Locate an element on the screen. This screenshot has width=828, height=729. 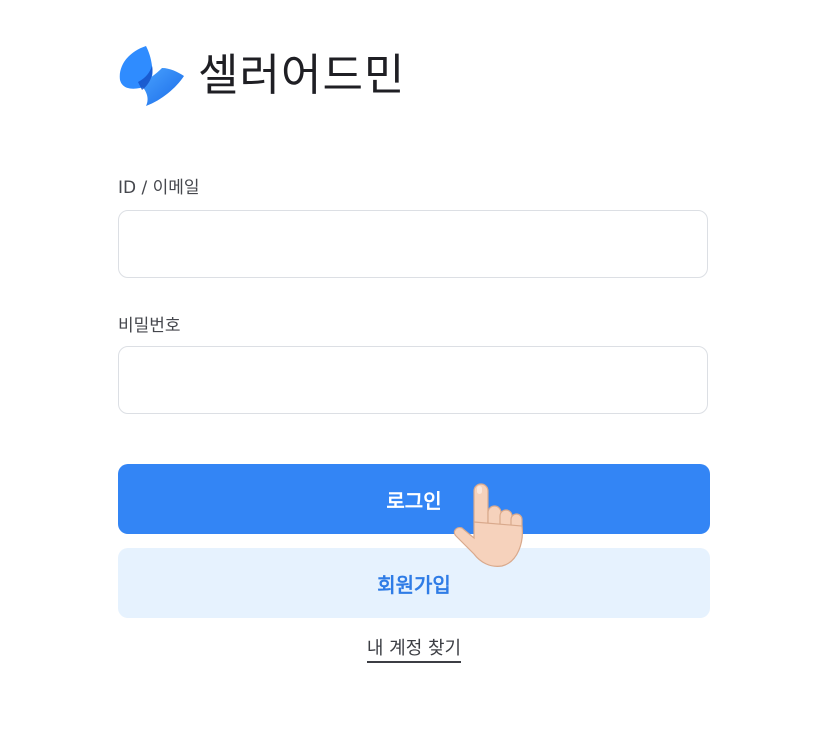
find-account-link: 내 계정 찾기 is located at coordinates (414, 650).